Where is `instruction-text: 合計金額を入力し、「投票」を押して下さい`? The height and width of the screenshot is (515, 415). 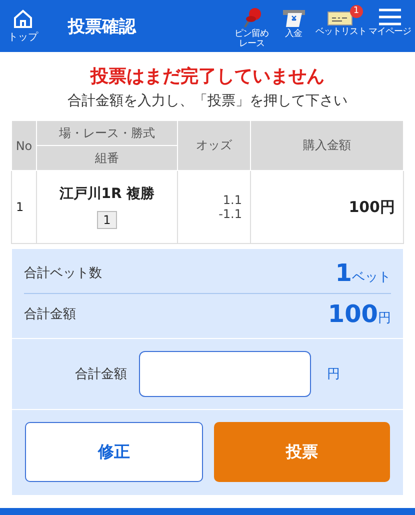
instruction-text: 合計金額を入力し、「投票」を押して下さい is located at coordinates (207, 101).